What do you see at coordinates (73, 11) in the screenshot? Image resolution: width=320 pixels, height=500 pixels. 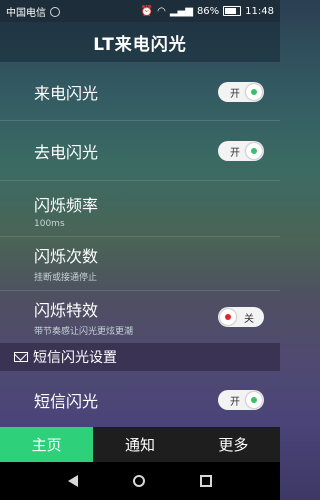 I see `carrier-label: 中国电信` at bounding box center [73, 11].